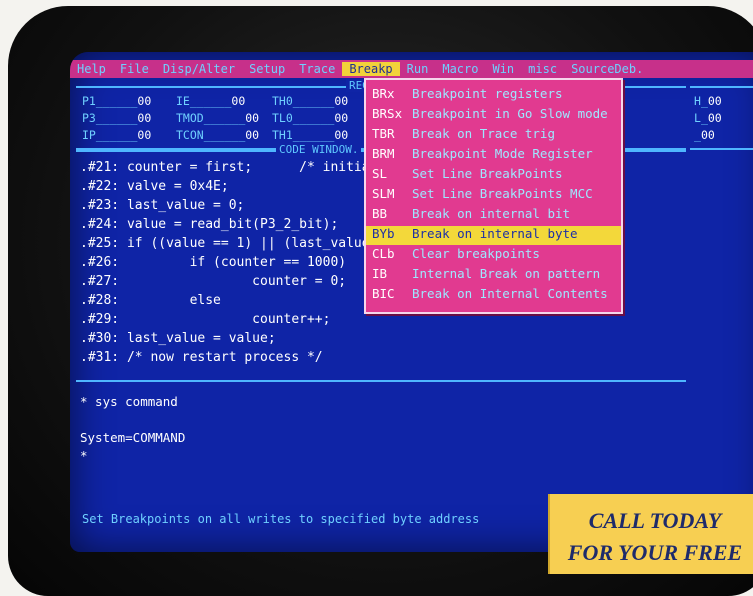 The image size is (753, 596). What do you see at coordinates (190, 135) in the screenshot?
I see `register-name: TCON` at bounding box center [190, 135].